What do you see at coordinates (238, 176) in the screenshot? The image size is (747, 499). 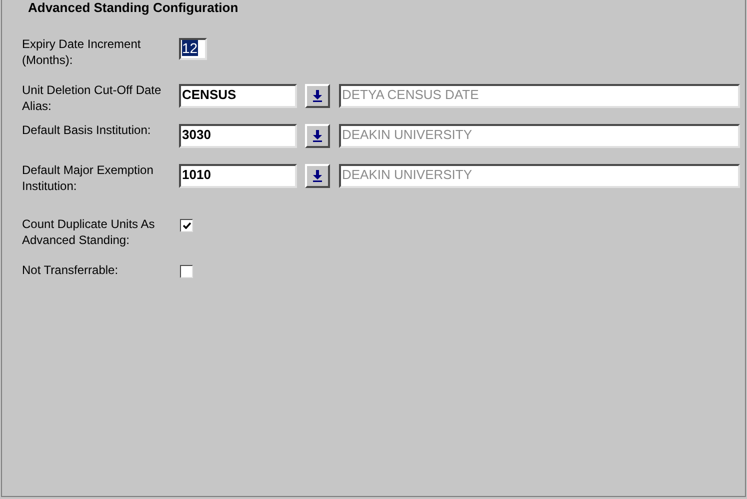 I see `code-field: 1010` at bounding box center [238, 176].